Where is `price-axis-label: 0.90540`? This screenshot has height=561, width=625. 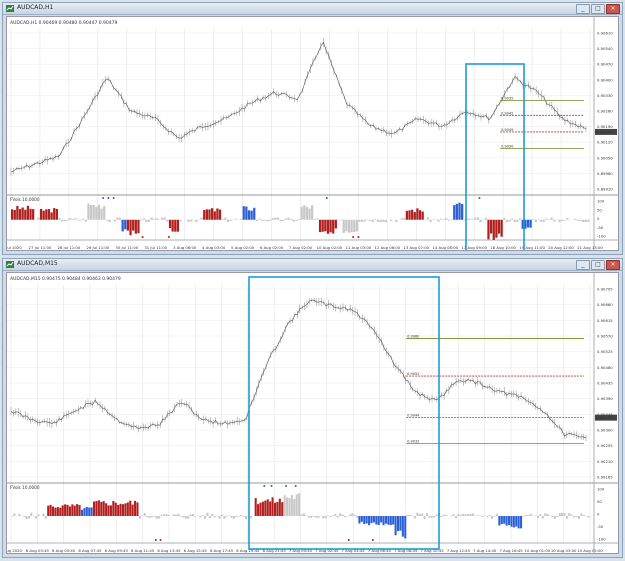
price-axis-label: 0.90540 is located at coordinates (605, 48).